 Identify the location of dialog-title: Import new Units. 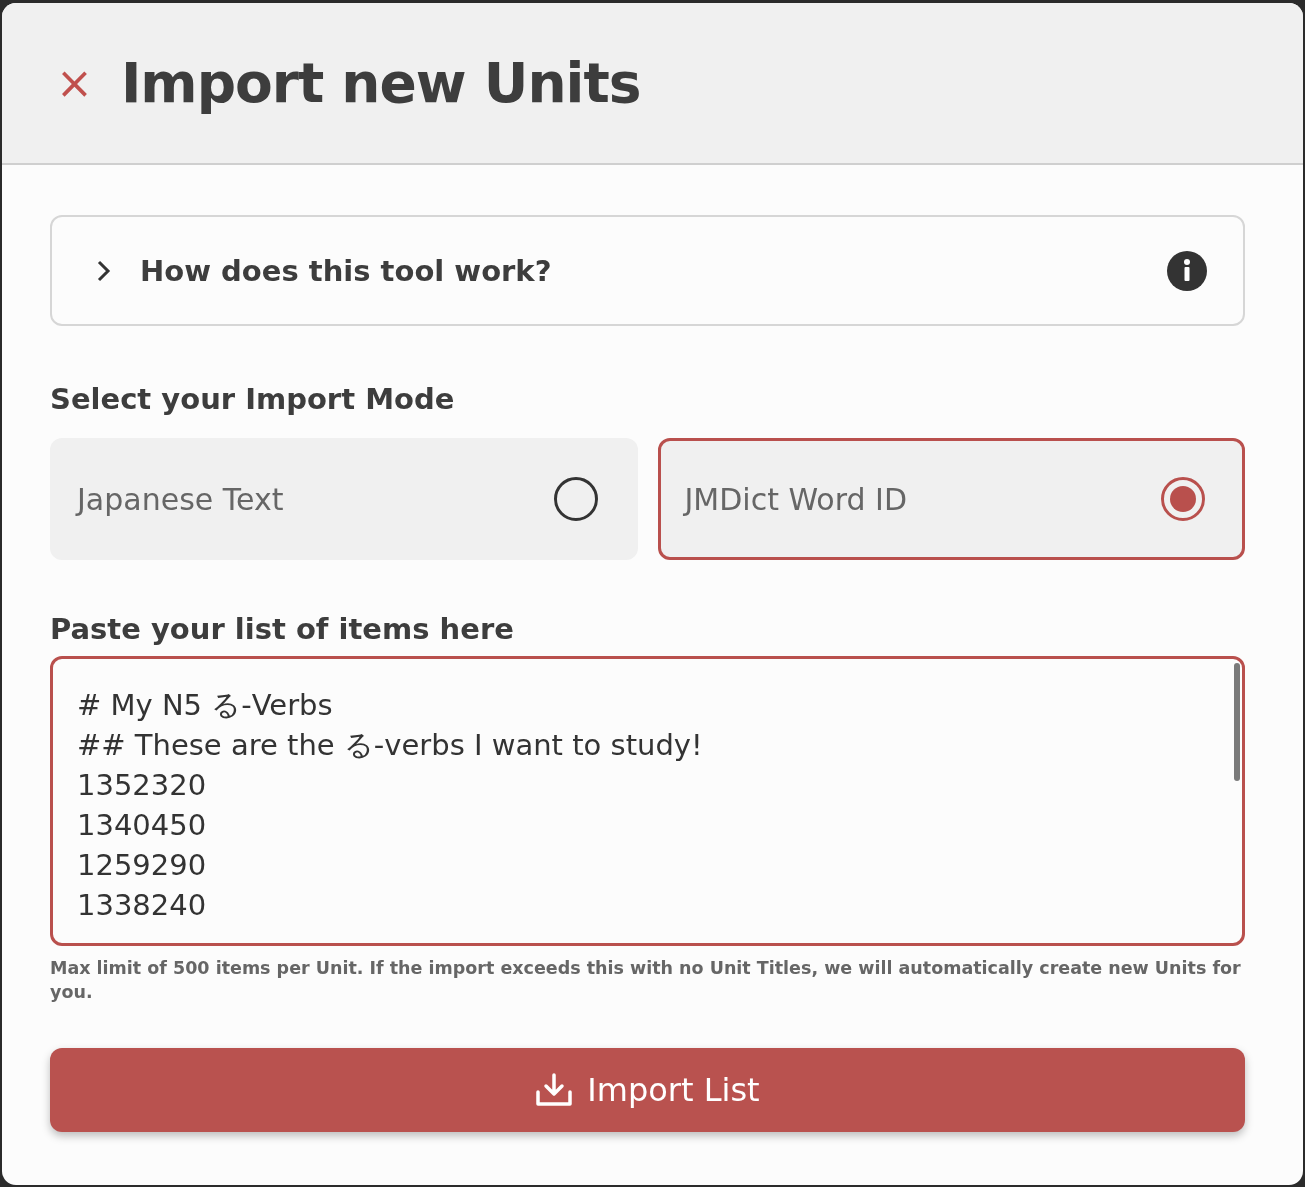
(380, 83).